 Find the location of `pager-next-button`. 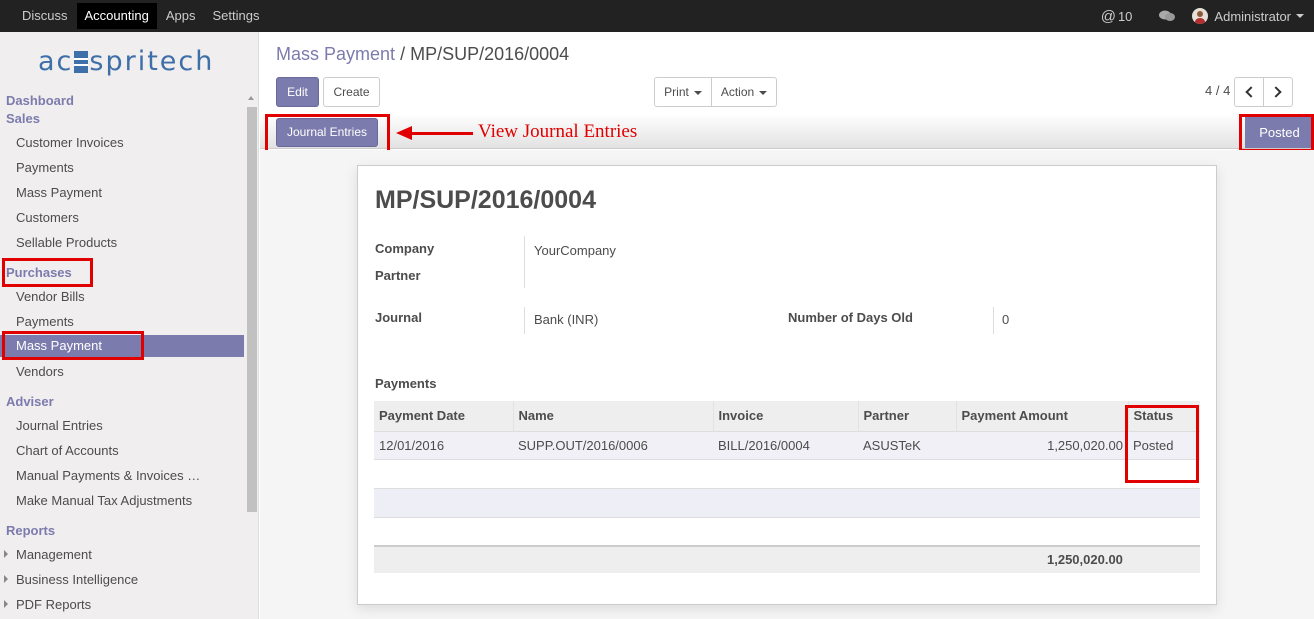

pager-next-button is located at coordinates (1278, 92).